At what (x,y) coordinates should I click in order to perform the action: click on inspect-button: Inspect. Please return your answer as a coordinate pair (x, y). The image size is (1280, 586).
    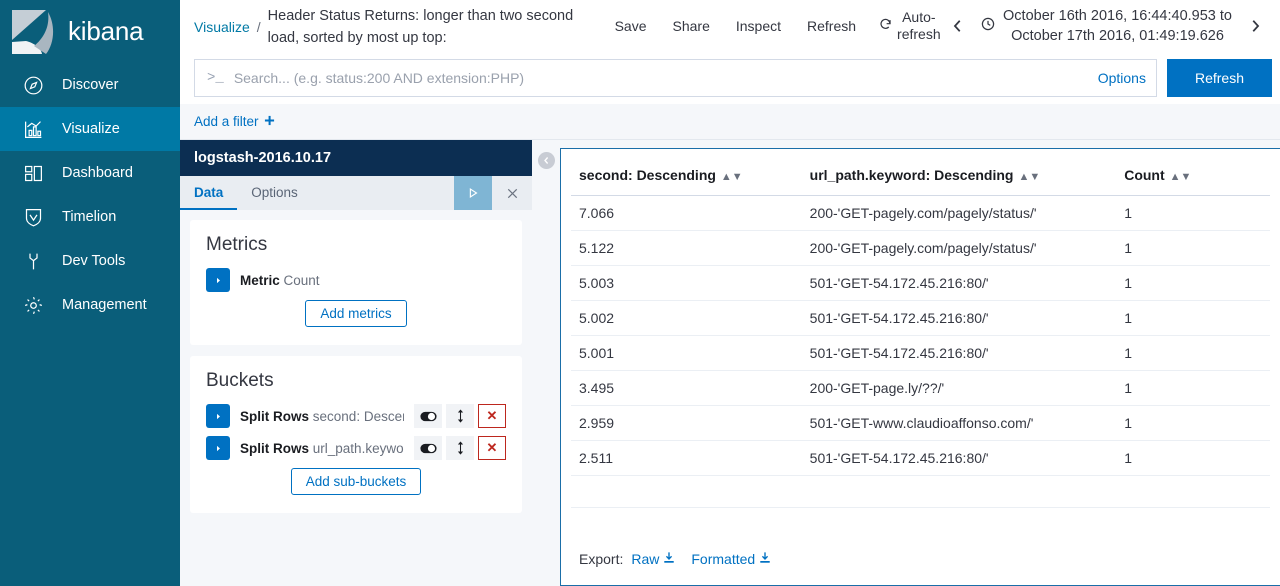
    Looking at the image, I should click on (758, 26).